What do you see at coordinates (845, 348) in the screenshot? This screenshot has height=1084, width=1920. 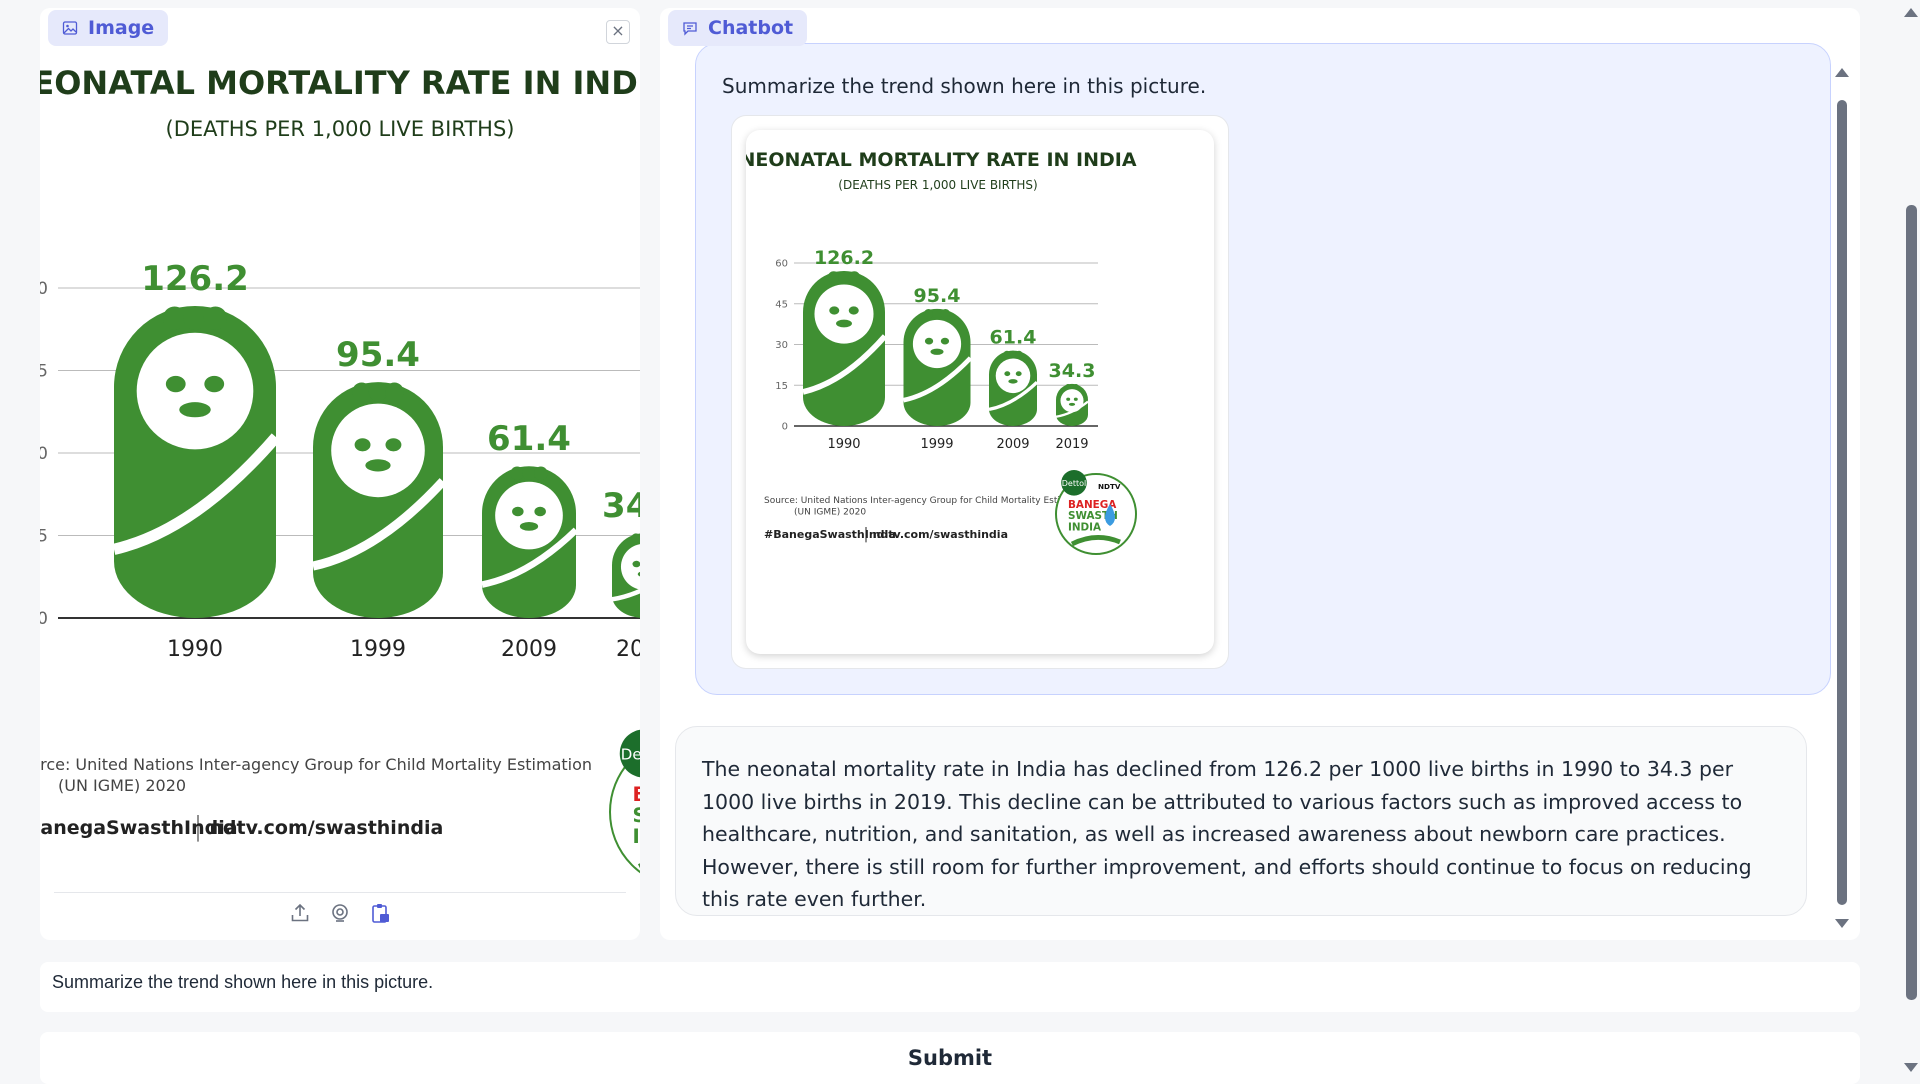 I see `year-1990-baby-bar` at bounding box center [845, 348].